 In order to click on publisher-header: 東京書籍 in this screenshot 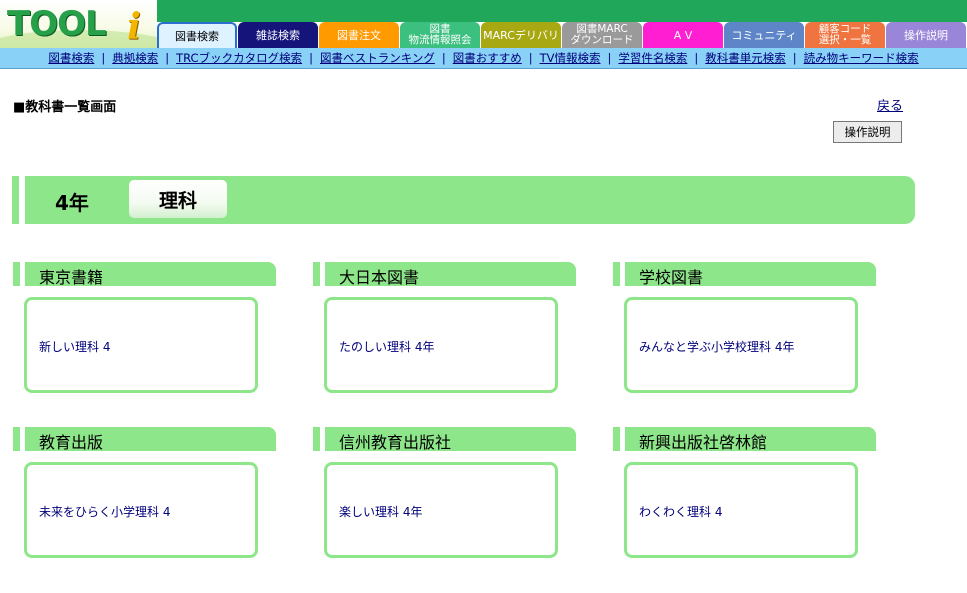, I will do `click(144, 274)`.